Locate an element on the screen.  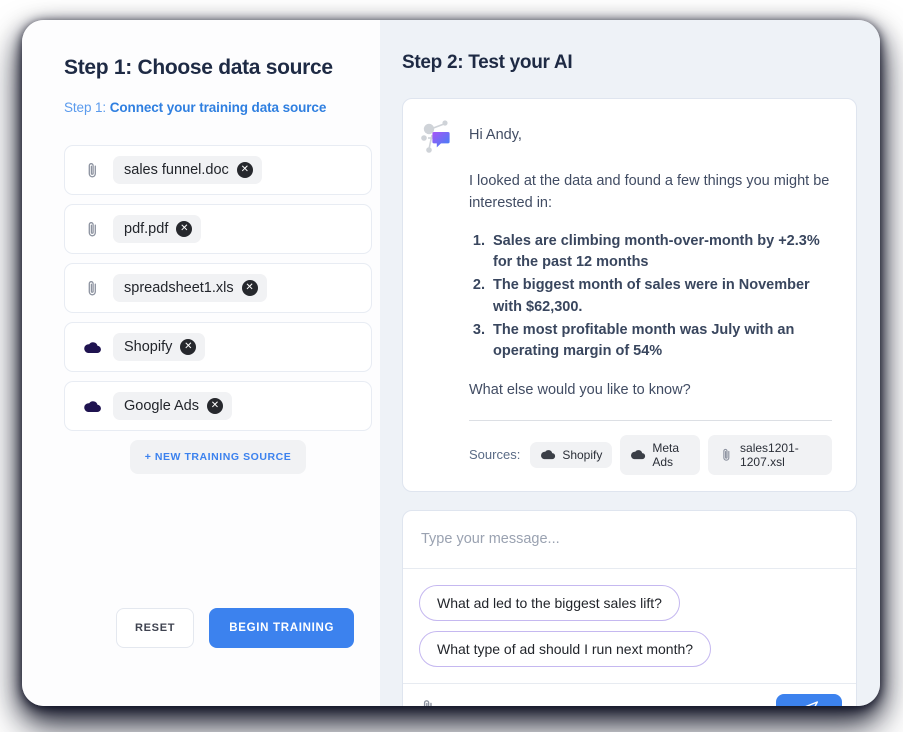
message-greeting: Hi Andy, is located at coordinates (495, 135).